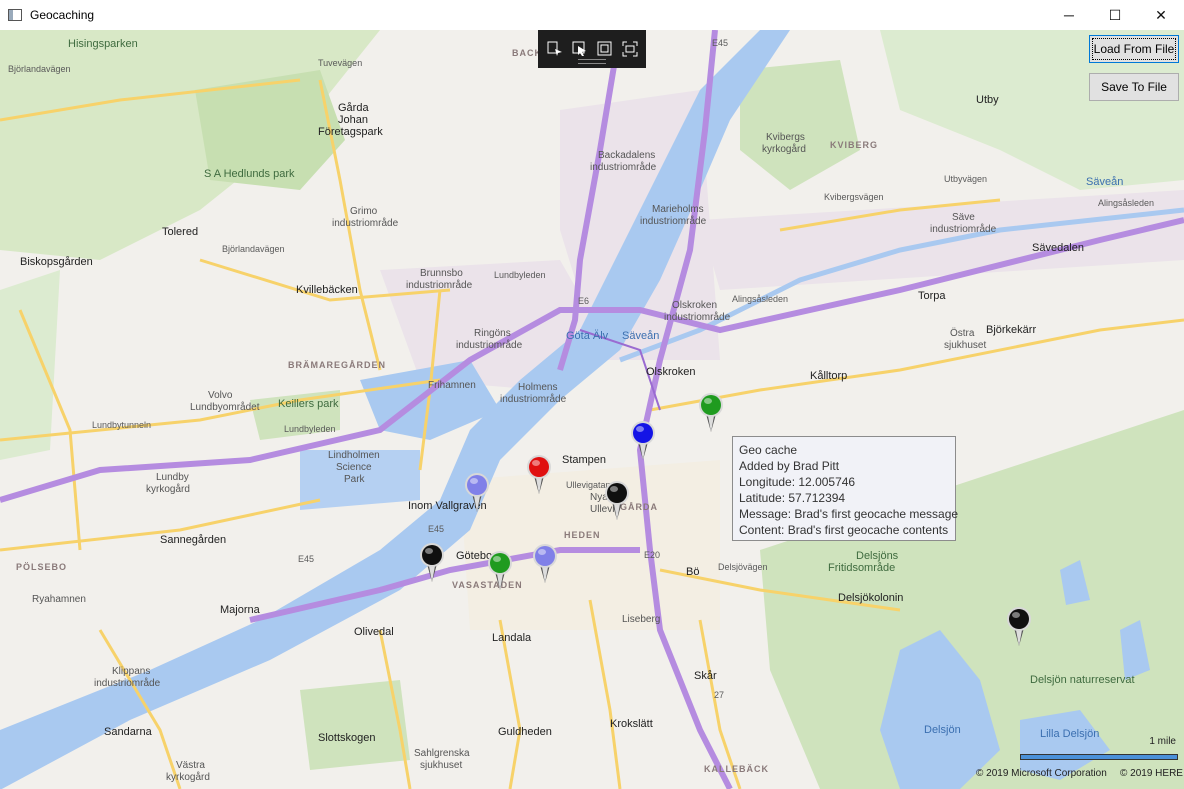 The width and height of the screenshot is (1184, 789). I want to click on close-button: ✕, so click(1161, 15).